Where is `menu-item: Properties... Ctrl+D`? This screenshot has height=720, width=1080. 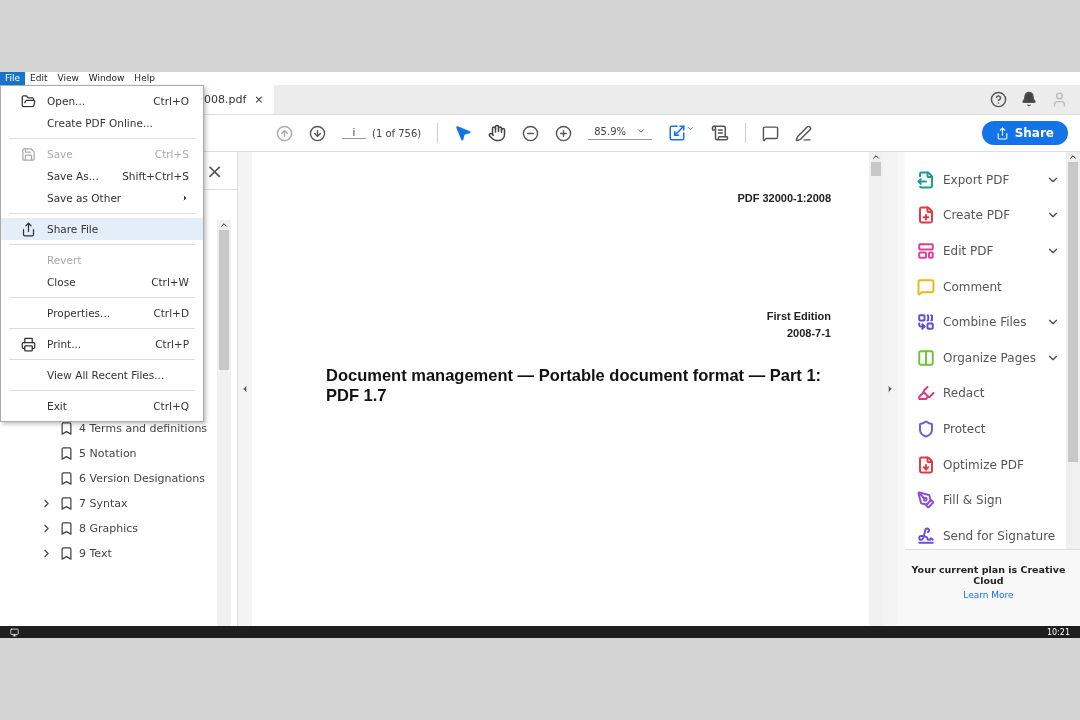
menu-item: Properties... Ctrl+D is located at coordinates (102, 313).